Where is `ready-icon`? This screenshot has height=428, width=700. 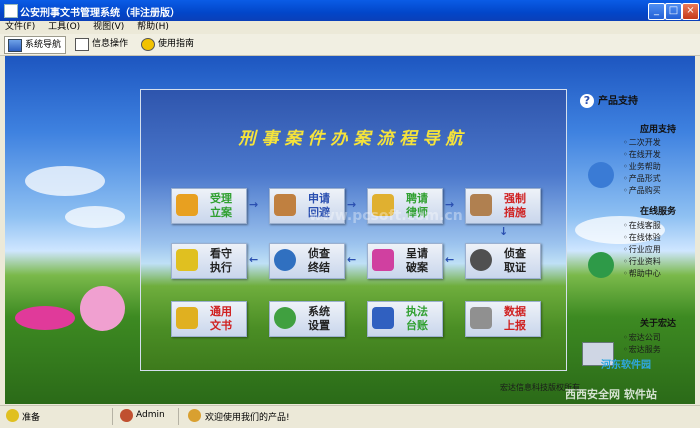
ready-icon is located at coordinates (12, 415).